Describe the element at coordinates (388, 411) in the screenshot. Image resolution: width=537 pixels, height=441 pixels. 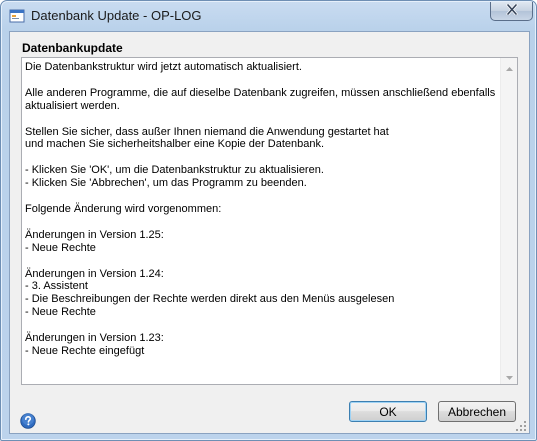
I see `ok-button: OK` at that location.